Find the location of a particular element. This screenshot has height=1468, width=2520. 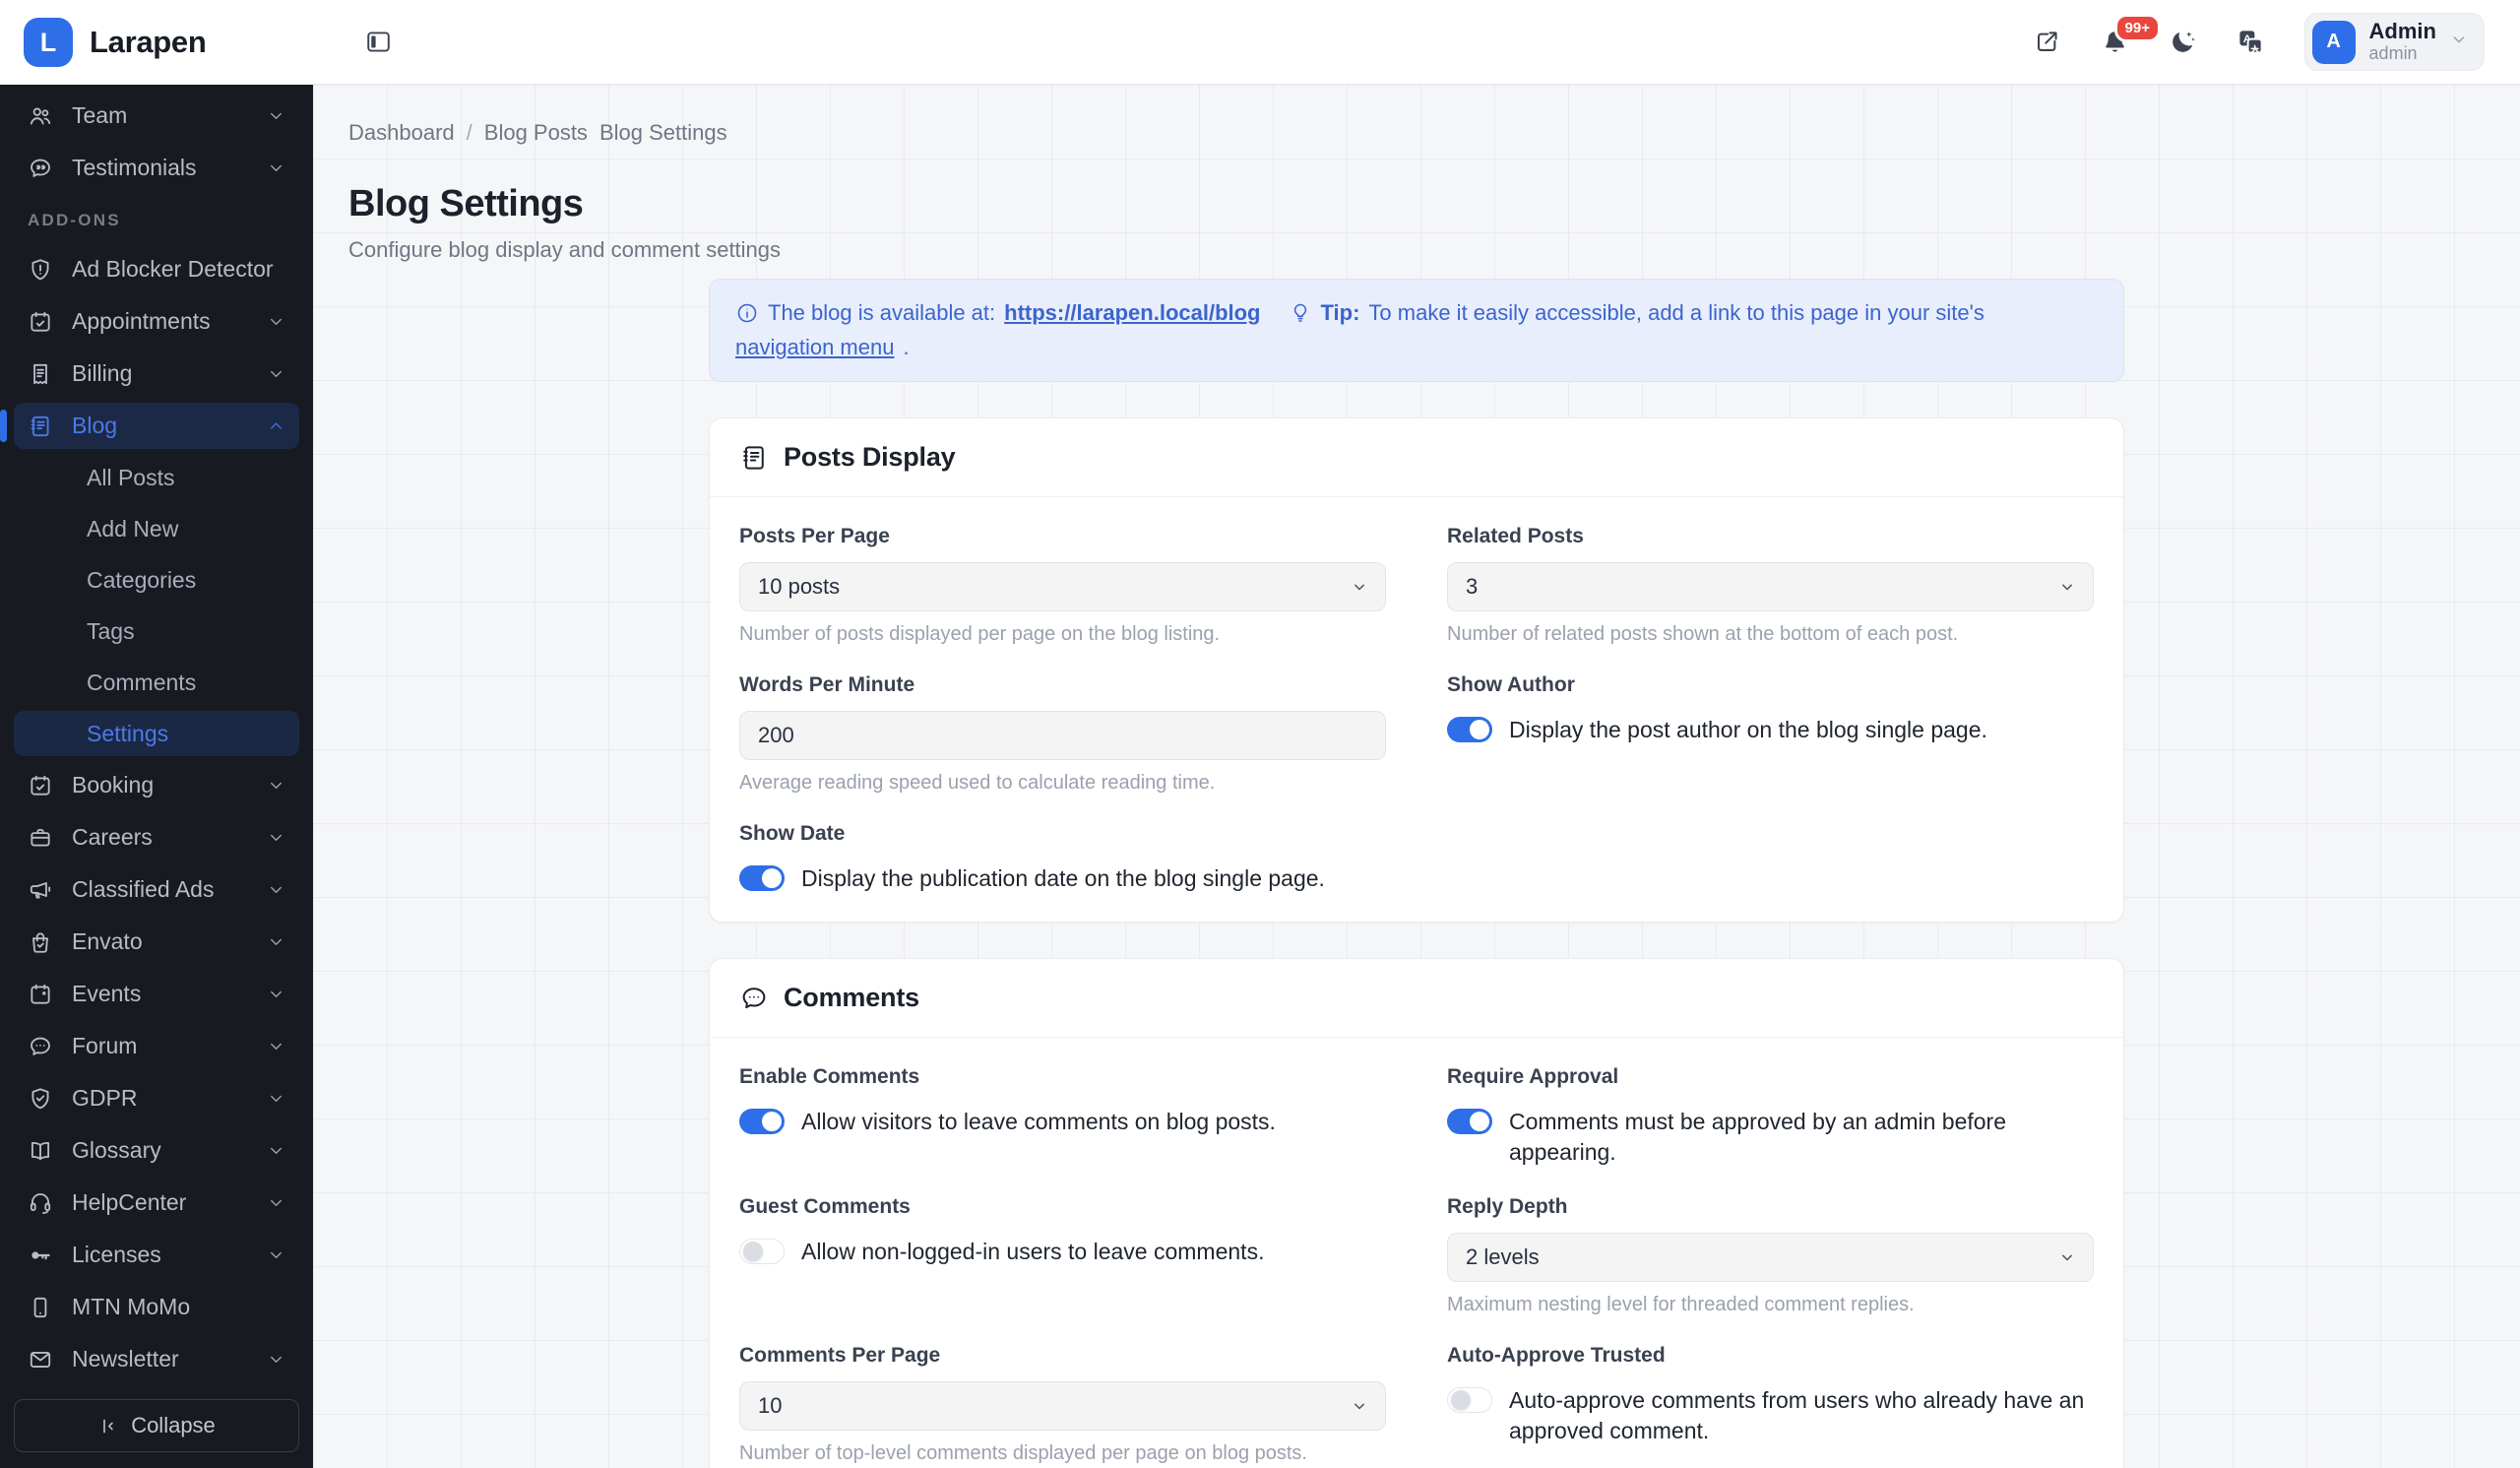

sidebar-item-mtn-momo: MTN MoMo is located at coordinates (156, 1307).